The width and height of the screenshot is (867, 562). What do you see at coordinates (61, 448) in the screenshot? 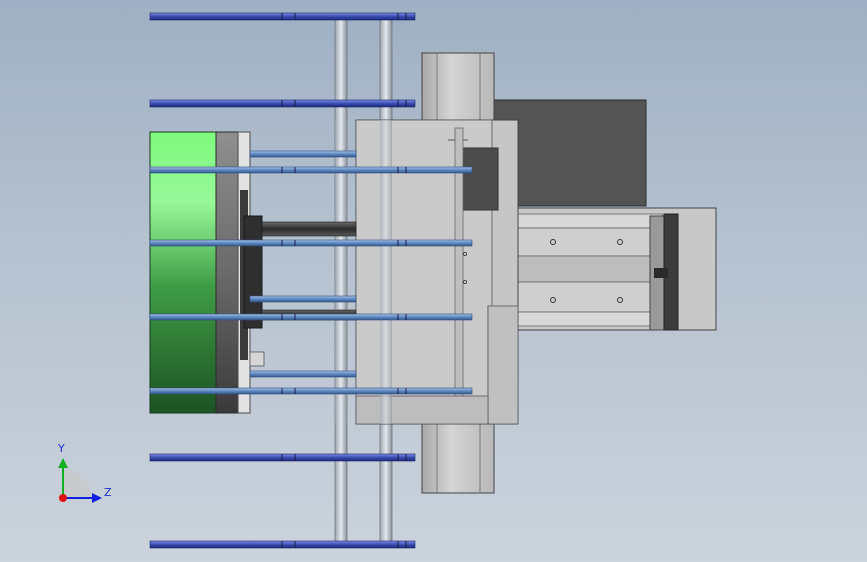
I see `y-axis-label: Y` at bounding box center [61, 448].